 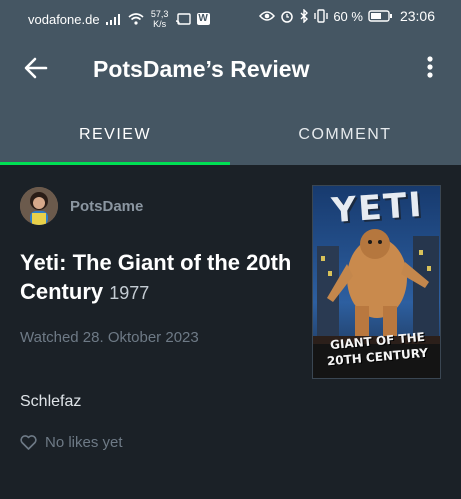 What do you see at coordinates (136, 19) in the screenshot?
I see `wifi-icon` at bounding box center [136, 19].